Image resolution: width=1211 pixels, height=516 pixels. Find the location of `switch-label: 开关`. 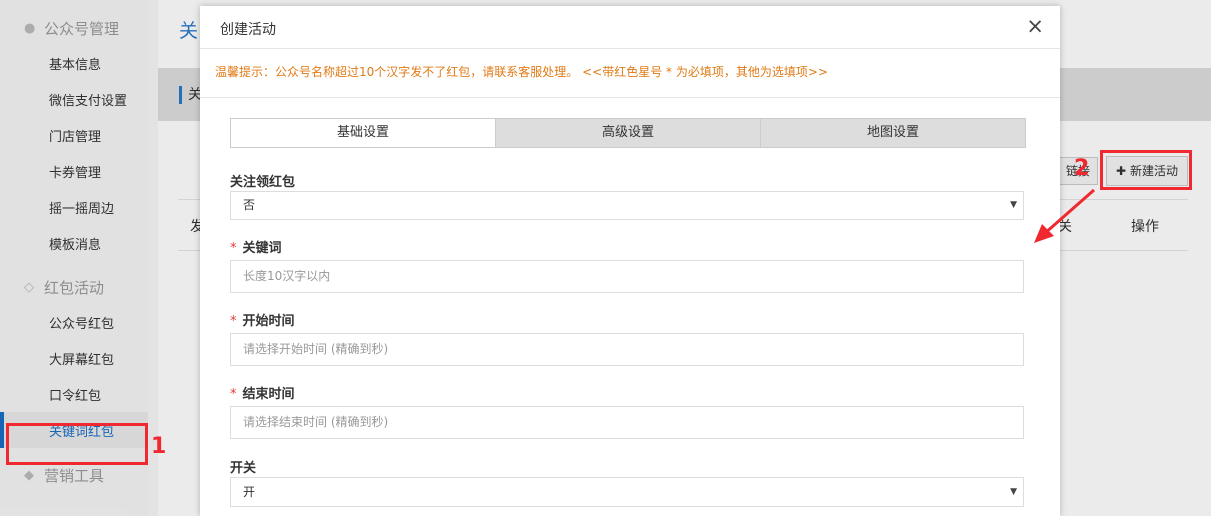

switch-label: 开关 is located at coordinates (243, 468).